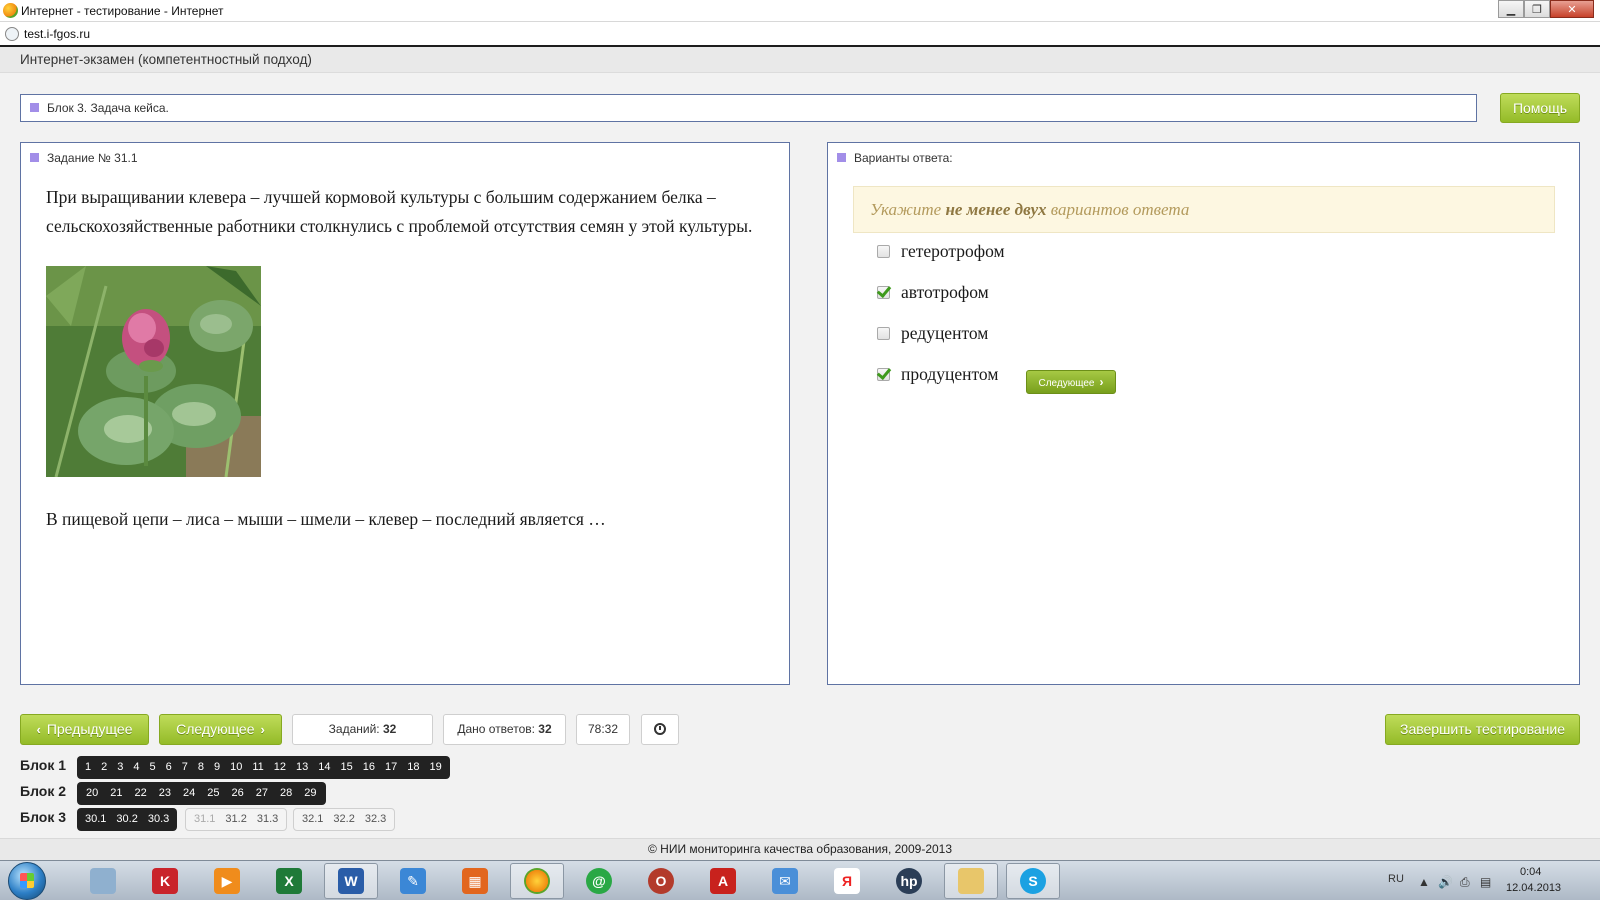 The image size is (1600, 900). I want to click on url-text: test.i-fgos.ru, so click(57, 34).